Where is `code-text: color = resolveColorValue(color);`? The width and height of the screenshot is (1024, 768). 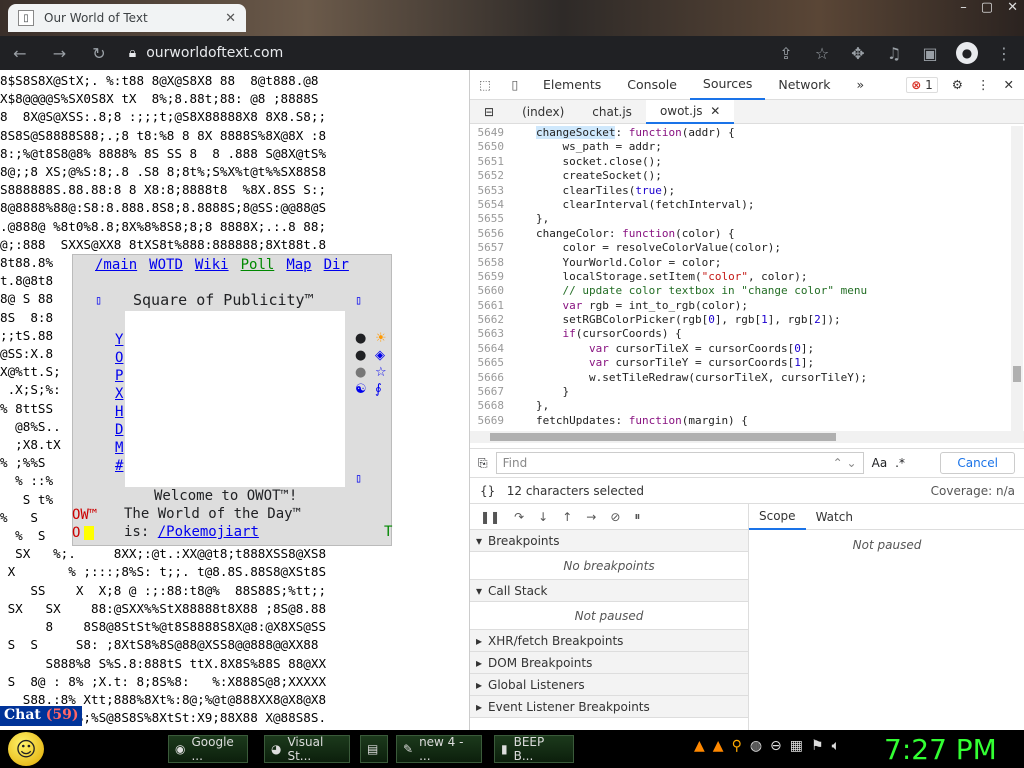 code-text: color = resolveColorValue(color); is located at coordinates (645, 248).